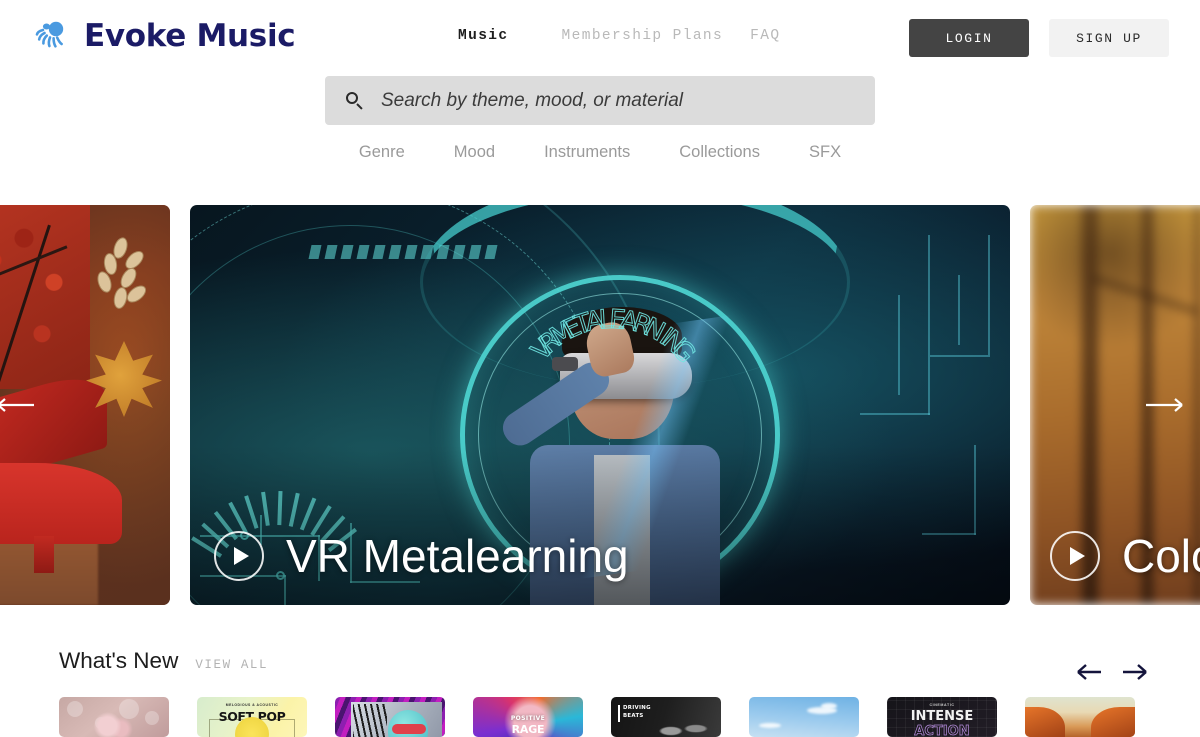 The image size is (1200, 737). I want to click on thumbnail-label: INTENSE, so click(942, 716).